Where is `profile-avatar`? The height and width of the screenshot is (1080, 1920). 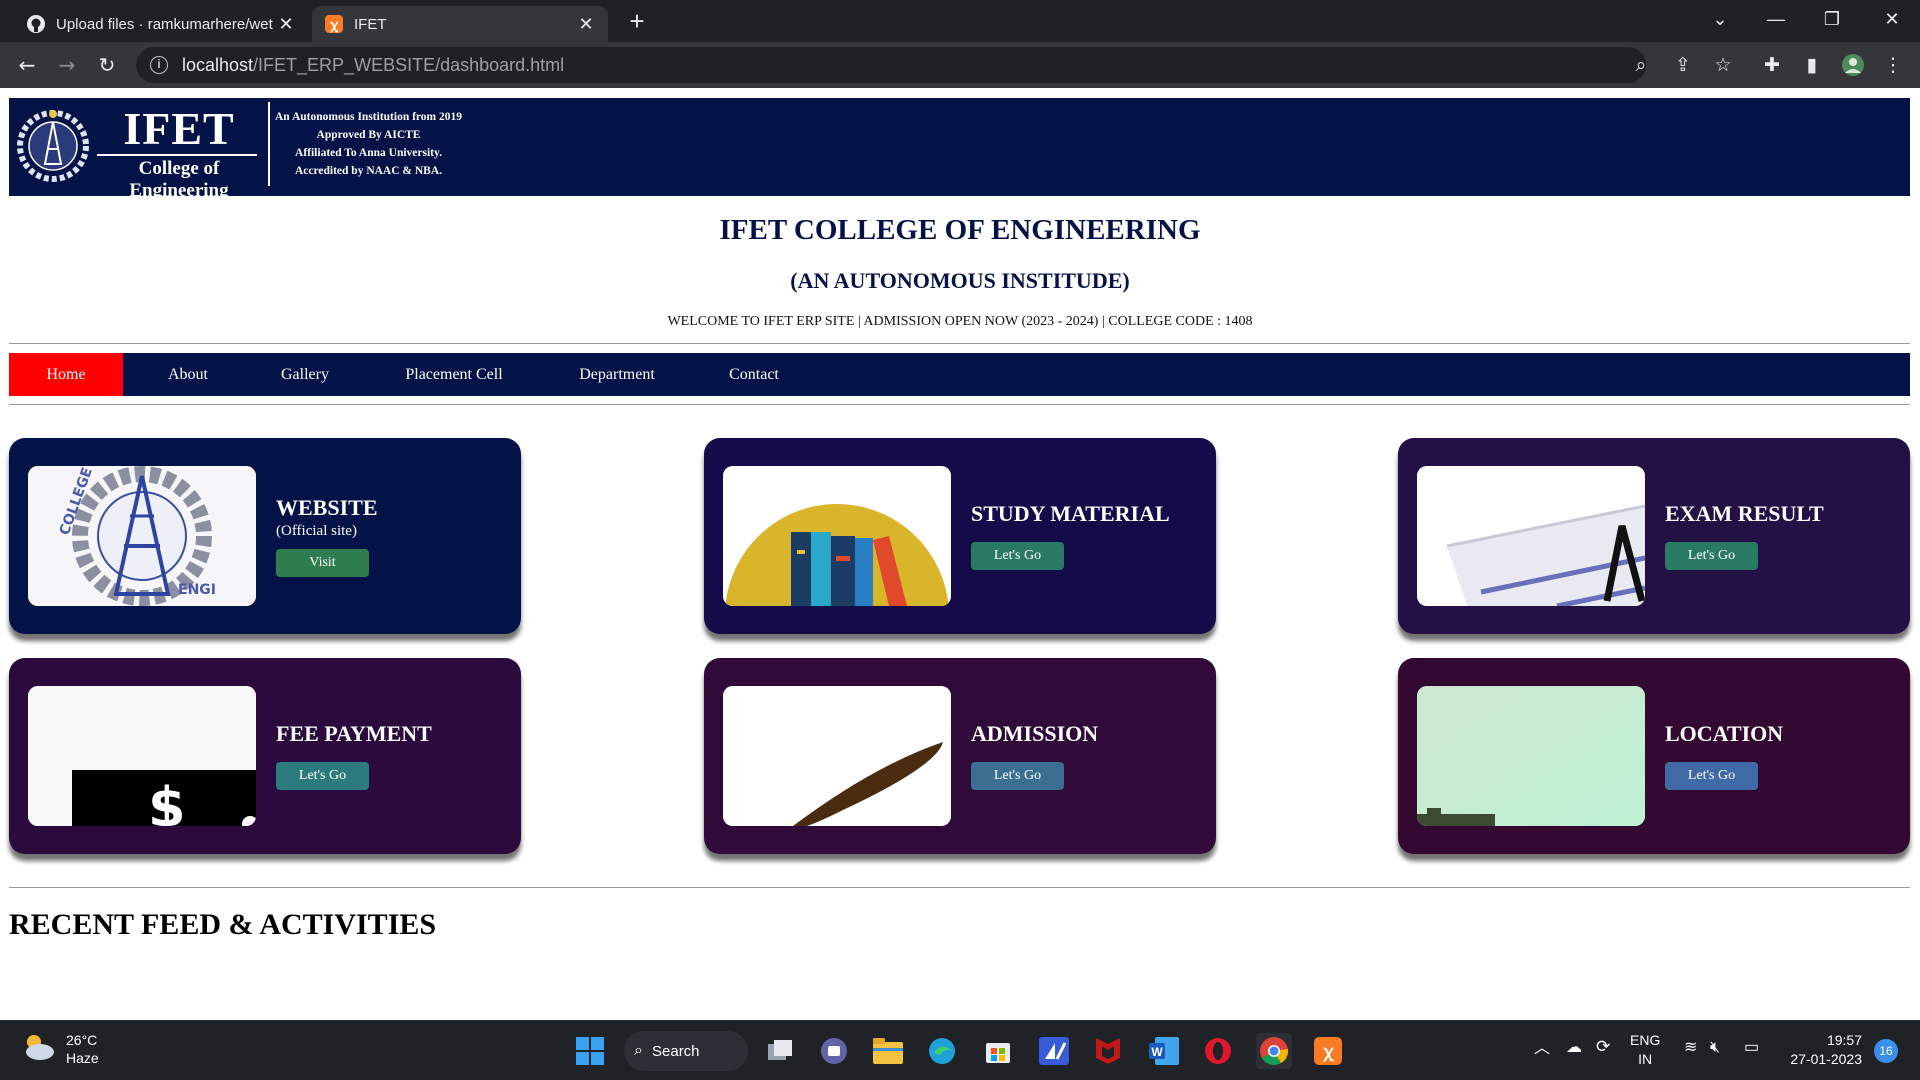
profile-avatar is located at coordinates (1853, 65).